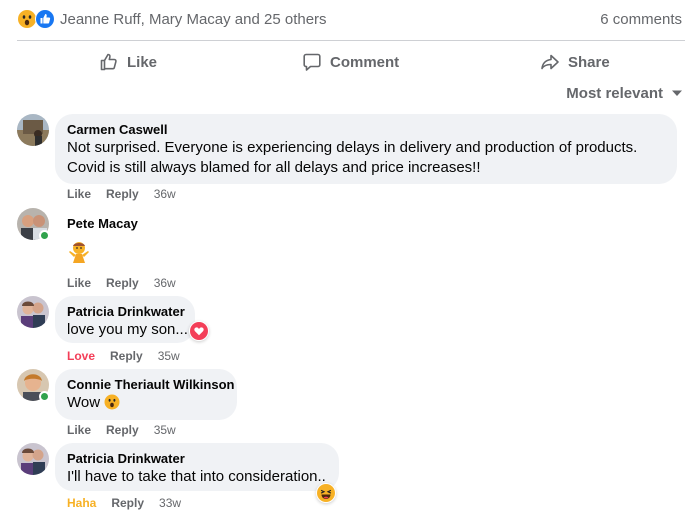  I want to click on sort-dropdown: Most relevant, so click(624, 93).